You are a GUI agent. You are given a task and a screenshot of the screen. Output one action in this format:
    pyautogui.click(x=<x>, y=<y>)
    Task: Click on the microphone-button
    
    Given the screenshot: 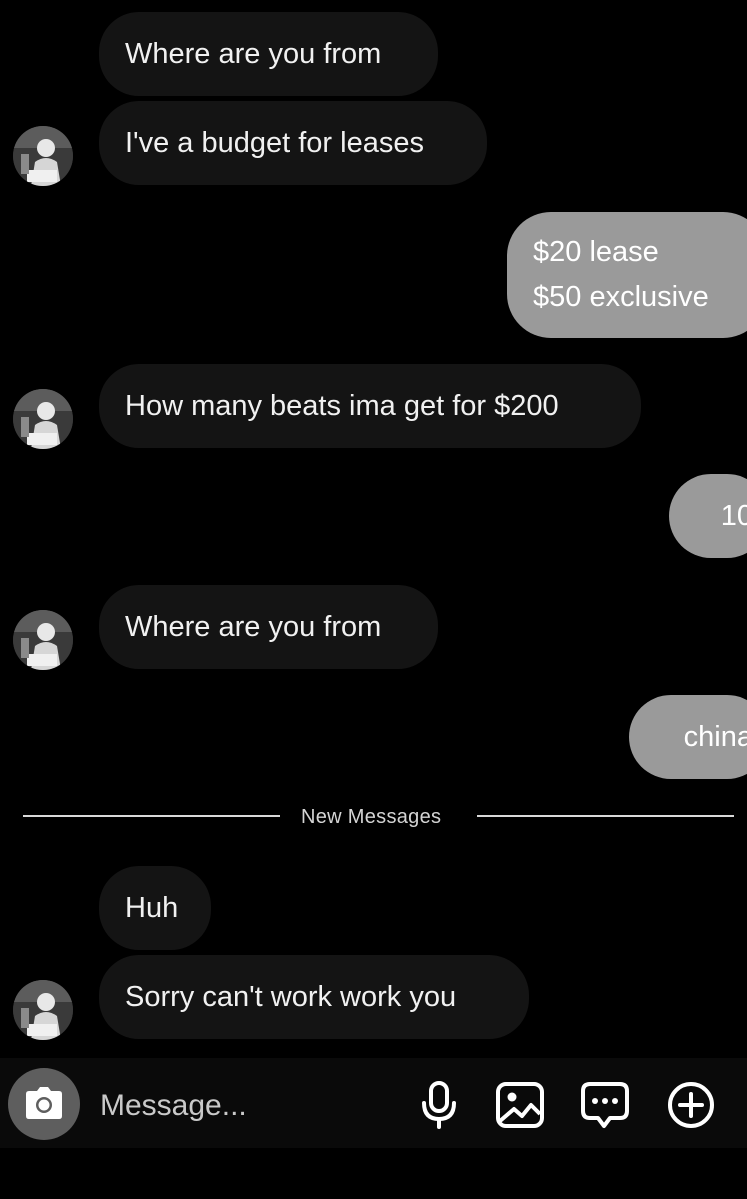 What is the action you would take?
    pyautogui.click(x=439, y=1105)
    